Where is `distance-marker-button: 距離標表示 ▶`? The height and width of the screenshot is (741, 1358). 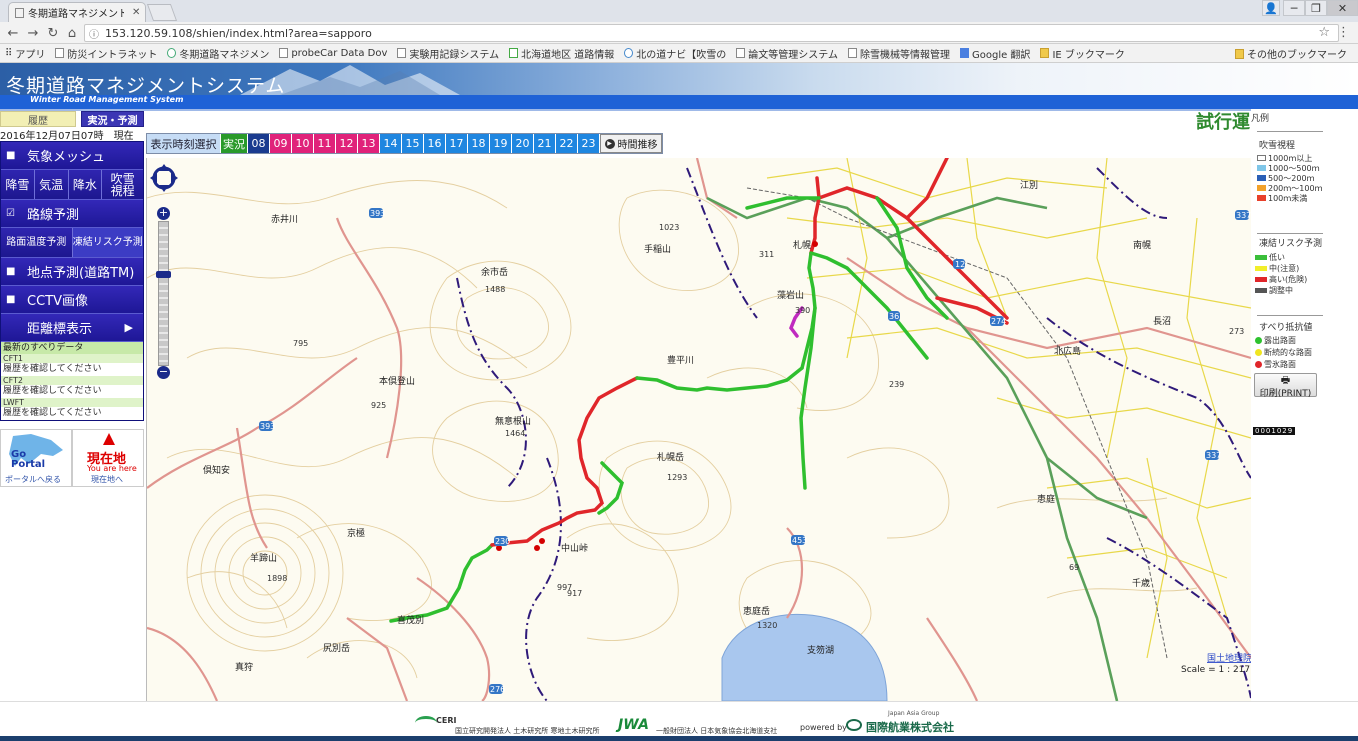 distance-marker-button: 距離標表示 ▶ is located at coordinates (72, 328).